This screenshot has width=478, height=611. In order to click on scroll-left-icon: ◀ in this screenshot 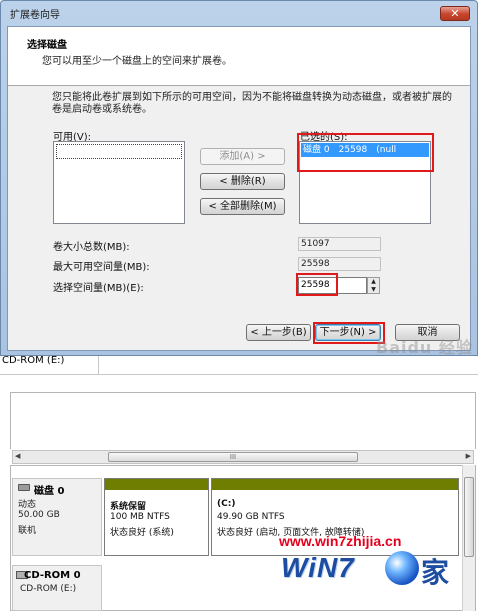, I will do `click(17, 456)`.